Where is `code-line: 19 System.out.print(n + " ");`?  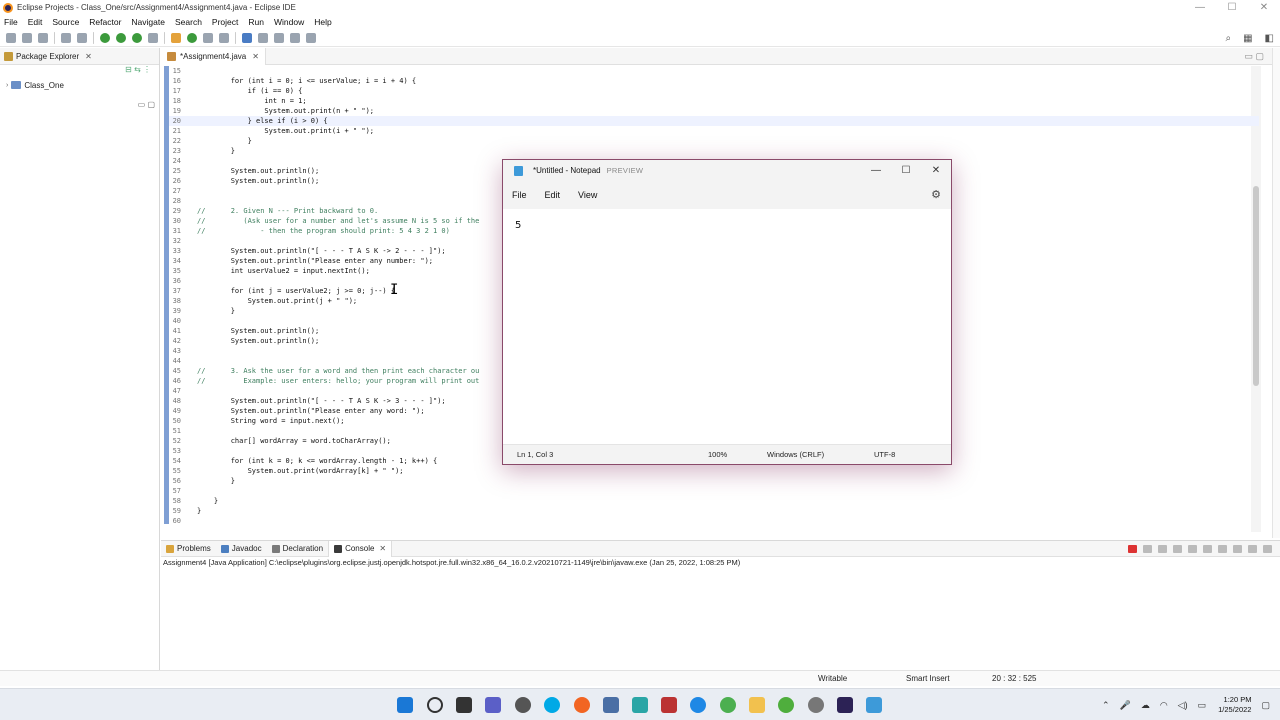 code-line: 19 System.out.print(n + " "); is located at coordinates (714, 111).